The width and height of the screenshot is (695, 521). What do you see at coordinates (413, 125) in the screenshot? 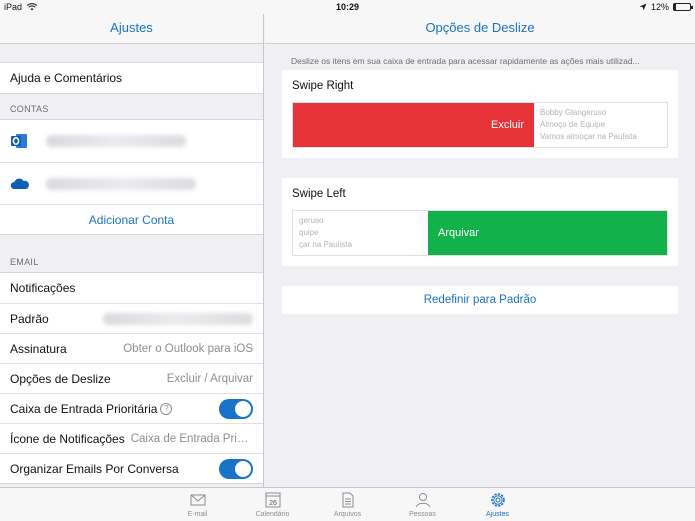
I see `delete-action: Excluir` at bounding box center [413, 125].